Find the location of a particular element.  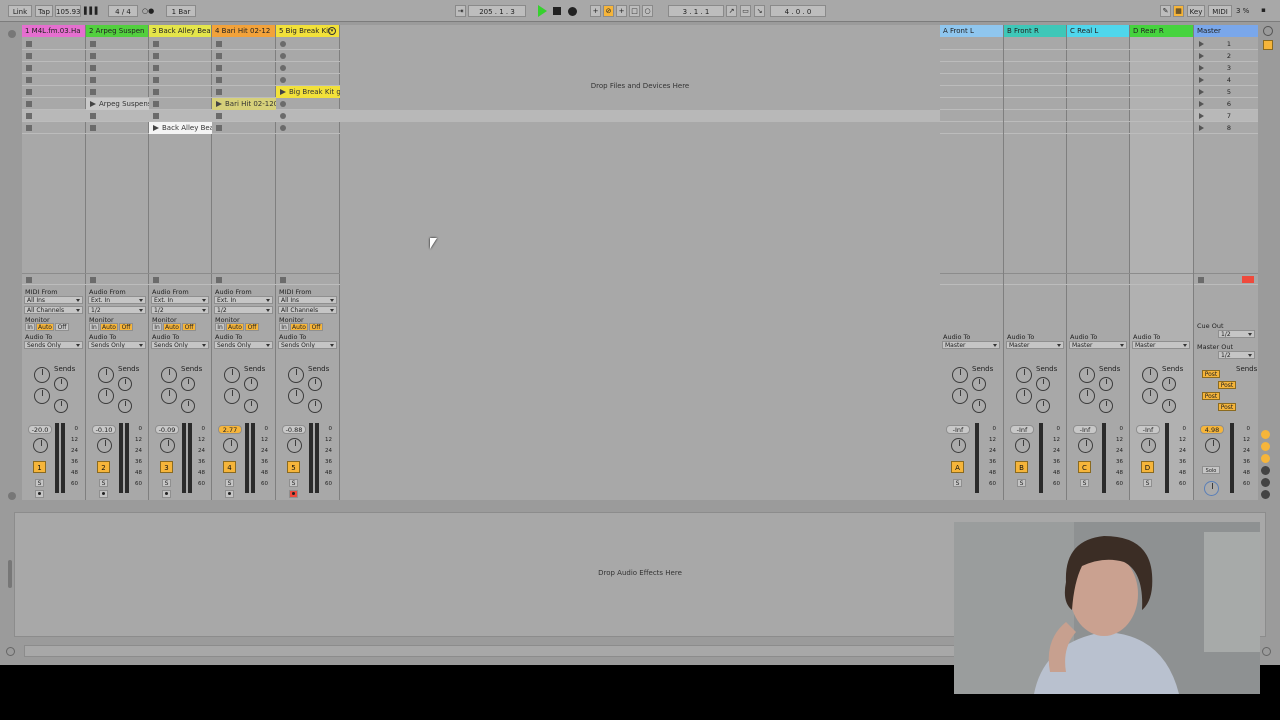

io-section-toggle-icon is located at coordinates (1265, 494).